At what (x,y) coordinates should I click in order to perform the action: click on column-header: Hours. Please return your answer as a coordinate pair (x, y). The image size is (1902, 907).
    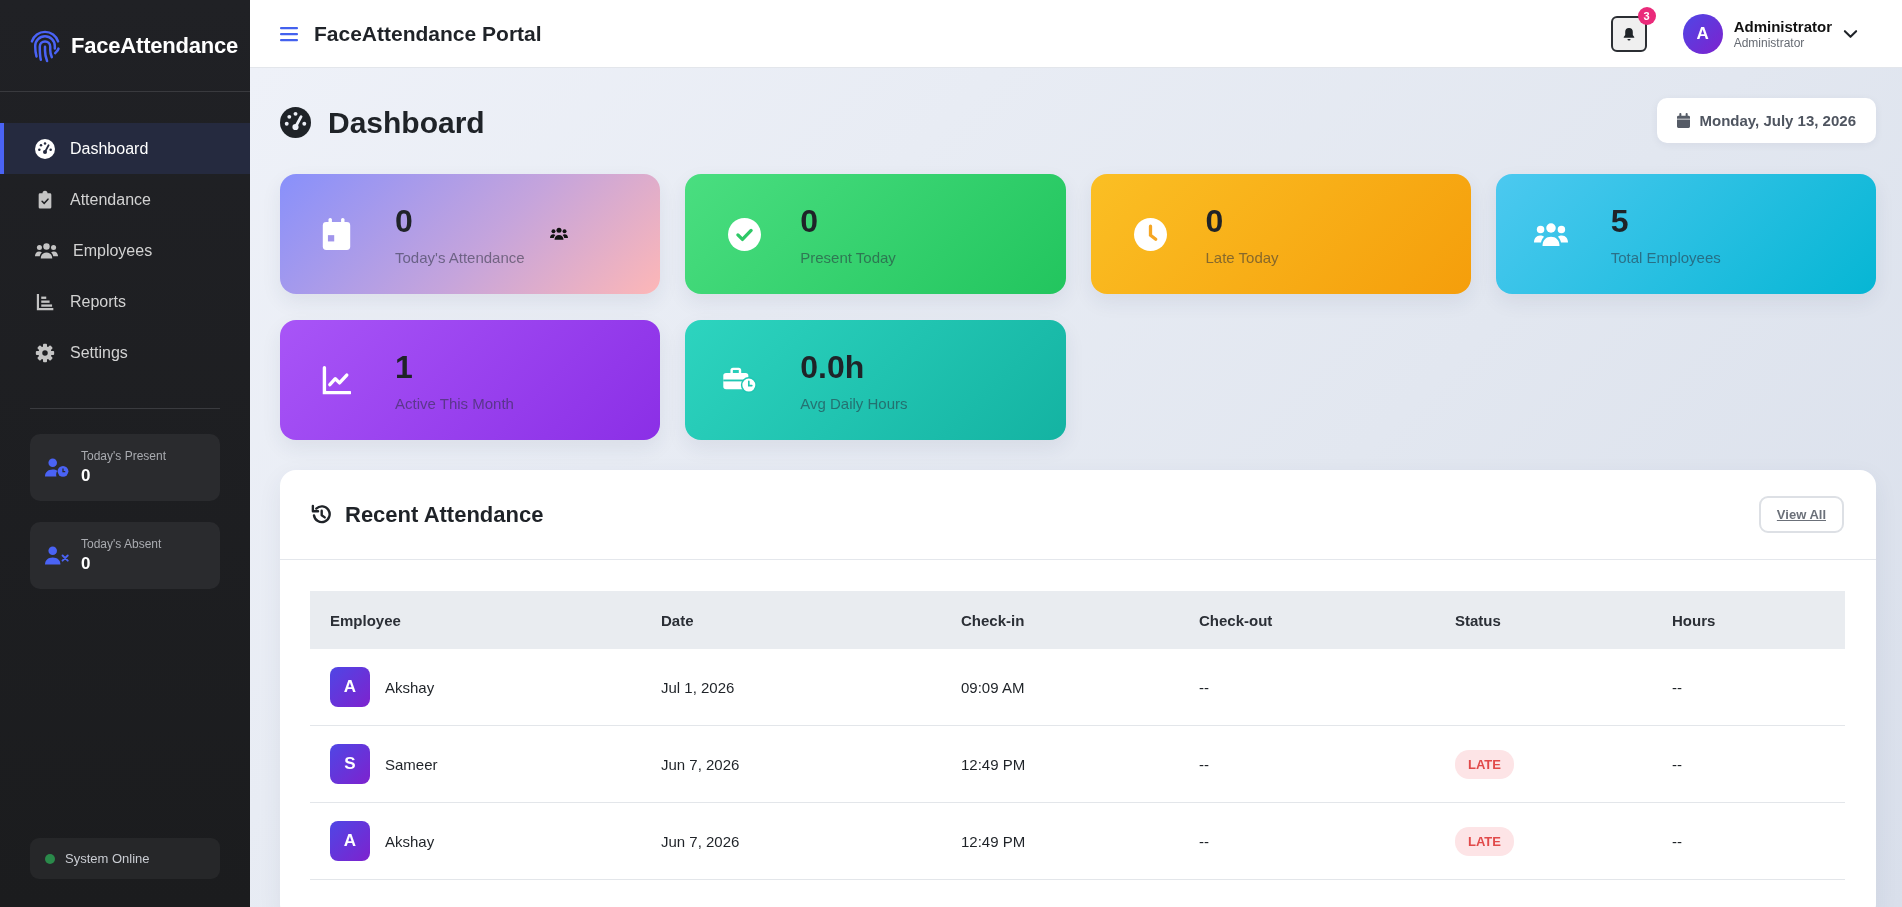
    Looking at the image, I should click on (1748, 620).